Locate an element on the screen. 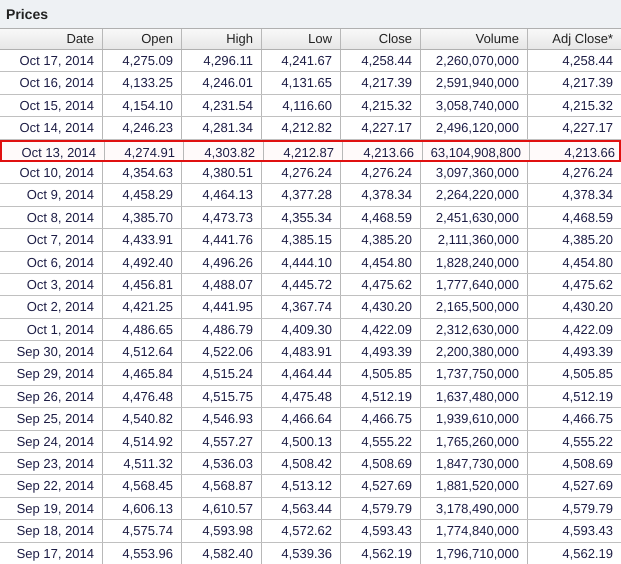 This screenshot has width=621, height=564. table-cell: 4,133.25 is located at coordinates (142, 83).